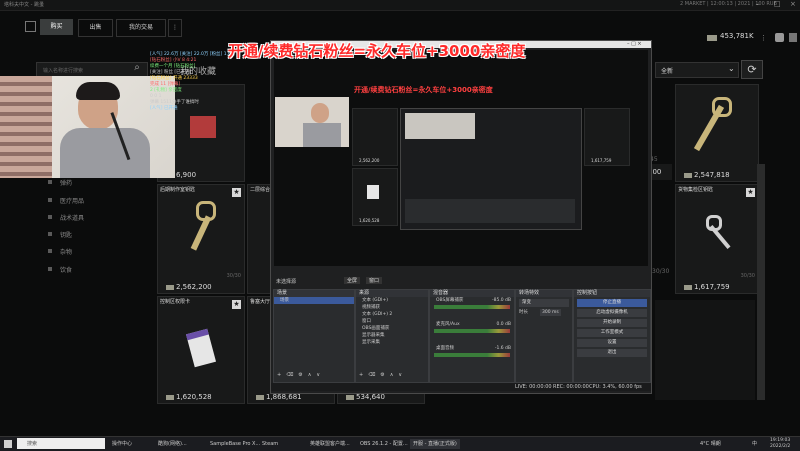 This screenshot has width=800, height=451. I want to click on mode-window: 窗口, so click(374, 280).